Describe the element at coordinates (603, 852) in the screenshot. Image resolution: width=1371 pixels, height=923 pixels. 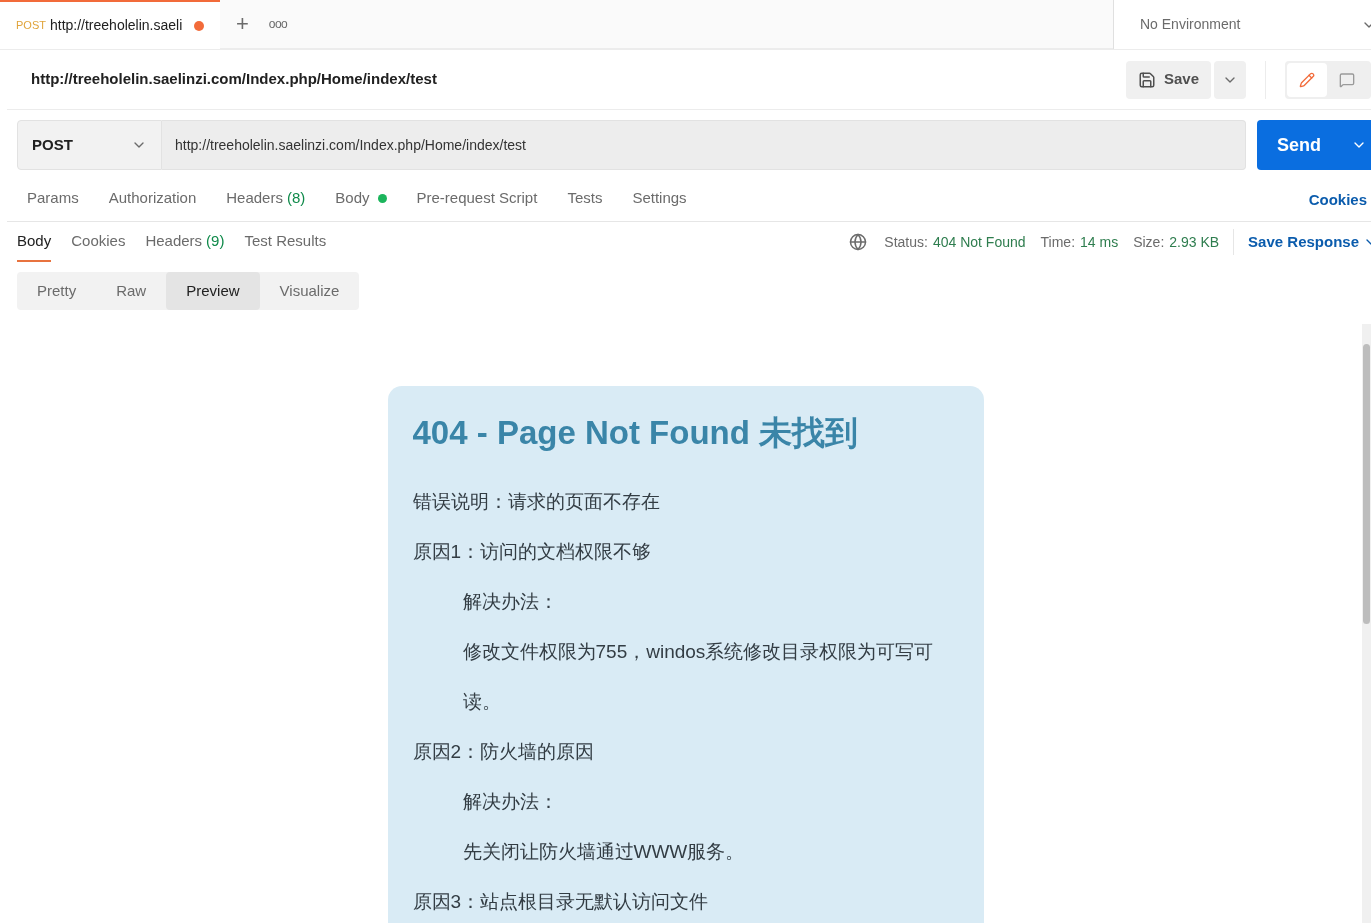
I see `error-text: 先关闭让防火墙通过WWW服务。` at that location.